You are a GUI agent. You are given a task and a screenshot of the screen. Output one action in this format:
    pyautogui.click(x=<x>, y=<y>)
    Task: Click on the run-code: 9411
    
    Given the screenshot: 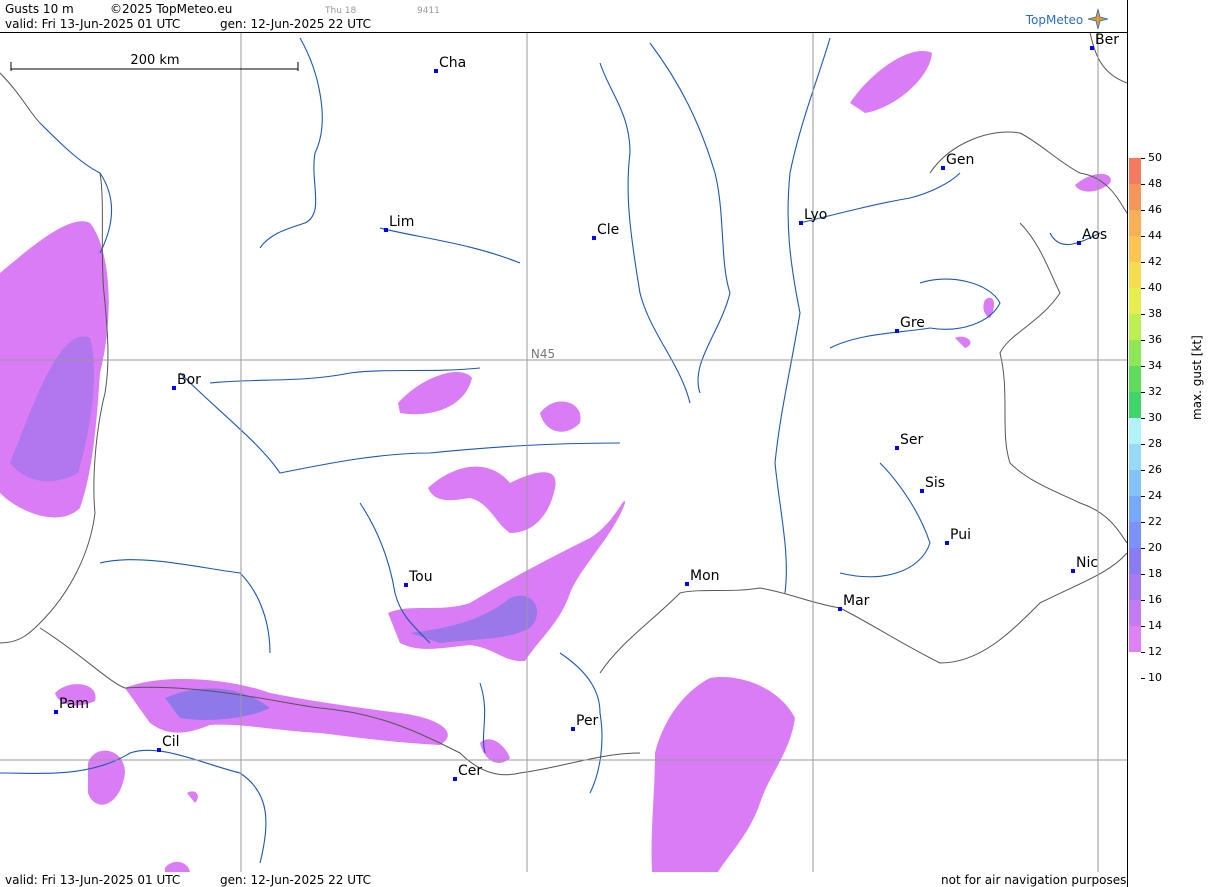 What is the action you would take?
    pyautogui.click(x=428, y=11)
    